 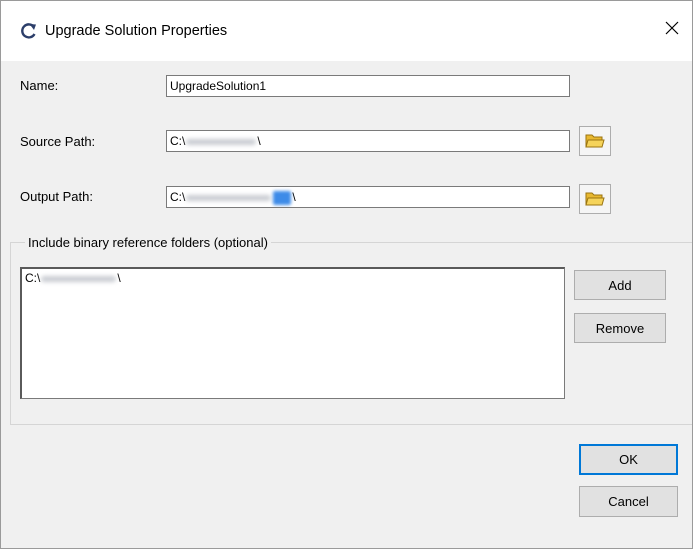 What do you see at coordinates (178, 141) in the screenshot?
I see `source-path-prefix: C:\` at bounding box center [178, 141].